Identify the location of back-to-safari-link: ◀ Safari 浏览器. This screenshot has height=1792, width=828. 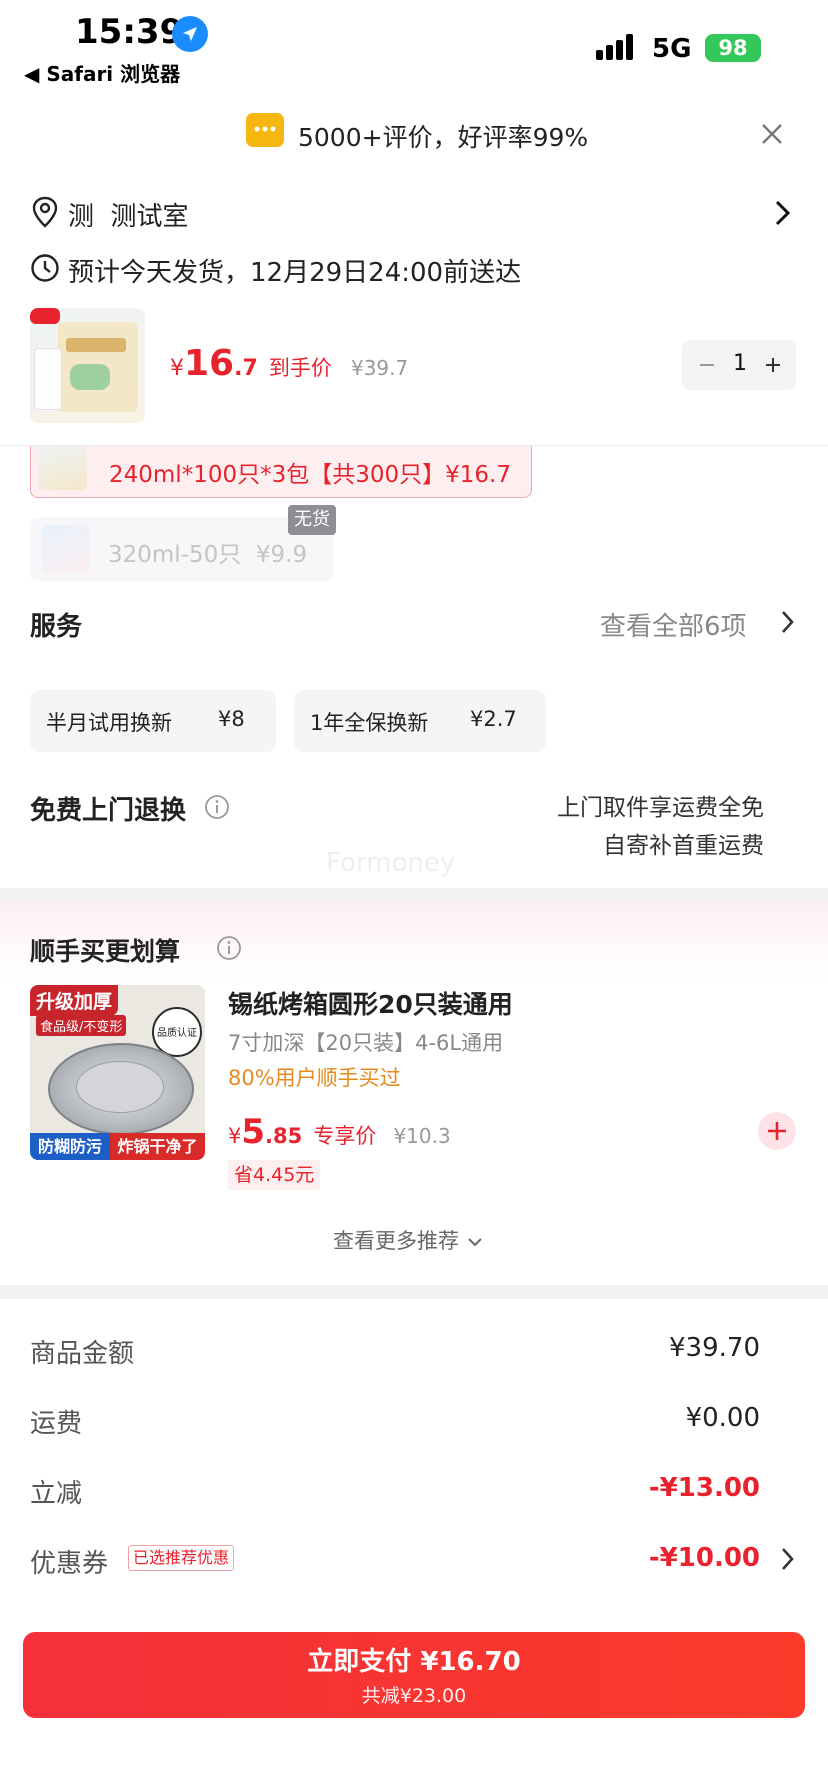
(102, 72).